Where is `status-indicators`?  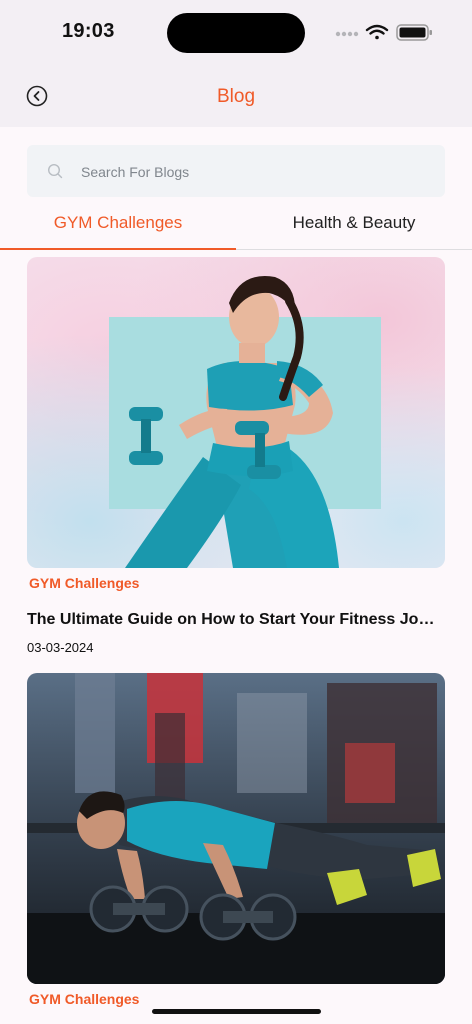
status-indicators is located at coordinates (383, 32).